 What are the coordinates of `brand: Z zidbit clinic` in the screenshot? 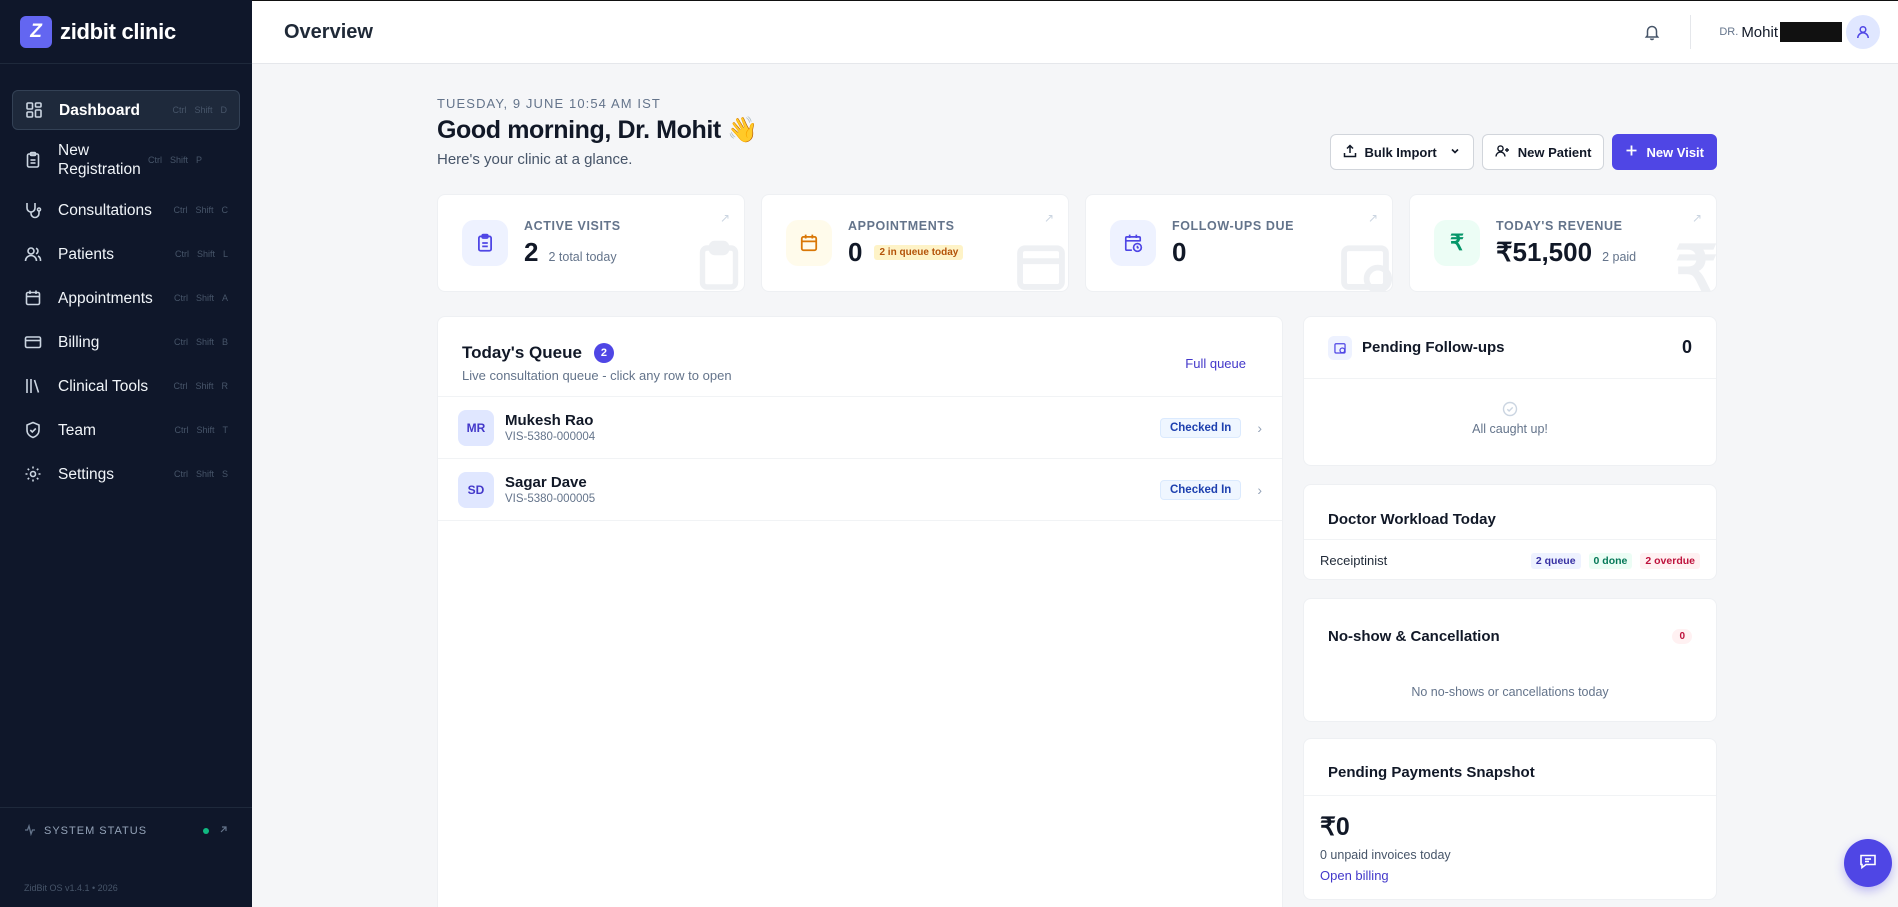 It's located at (126, 32).